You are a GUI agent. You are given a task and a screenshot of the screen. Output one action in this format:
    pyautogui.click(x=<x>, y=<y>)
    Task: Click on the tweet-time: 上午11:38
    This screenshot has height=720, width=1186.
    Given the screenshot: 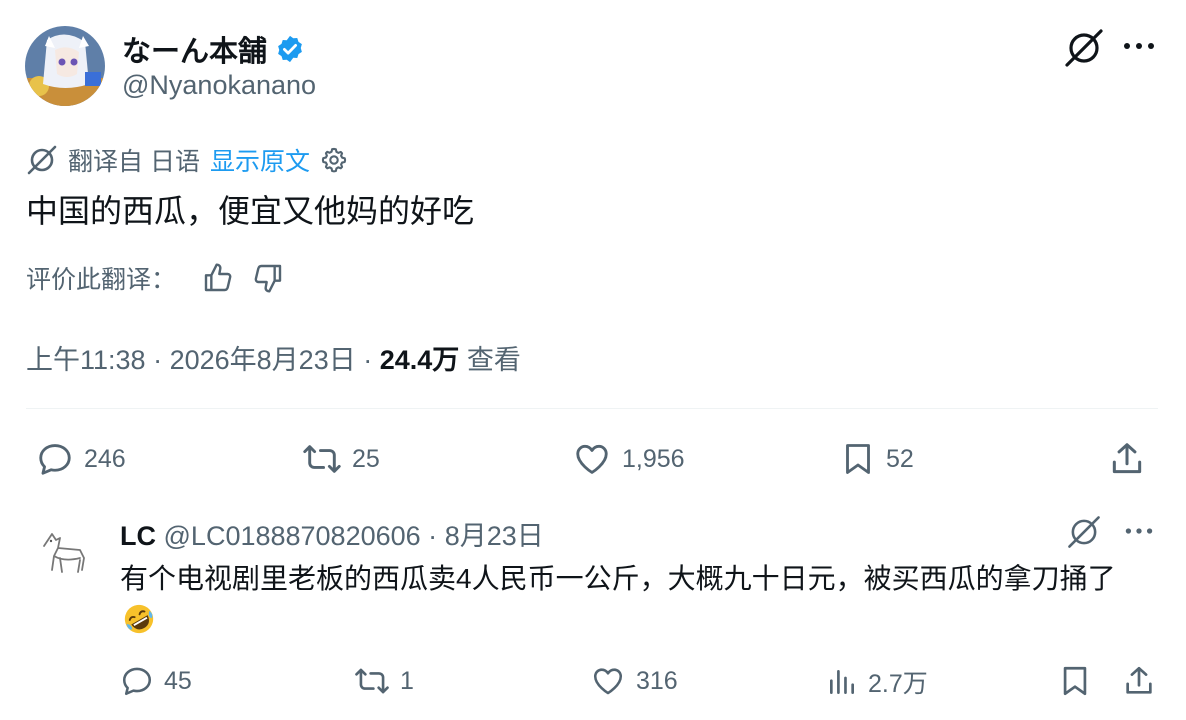 What is the action you would take?
    pyautogui.click(x=86, y=360)
    